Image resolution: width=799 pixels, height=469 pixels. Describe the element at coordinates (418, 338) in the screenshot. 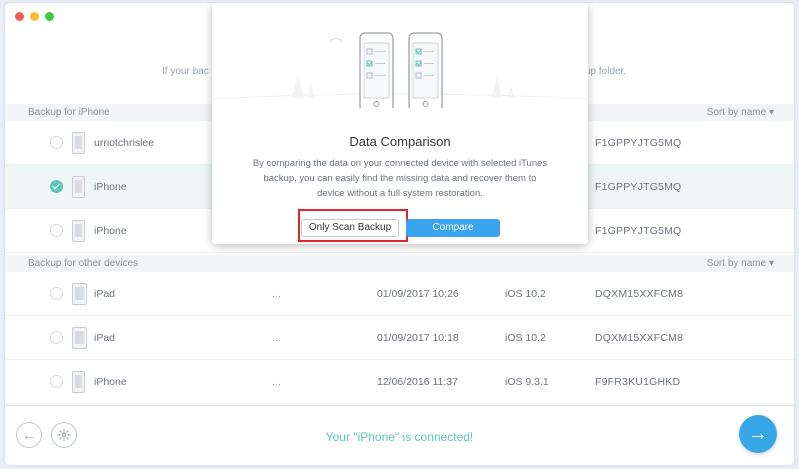

I see `backup-date: 01/09/2017 10:18` at that location.